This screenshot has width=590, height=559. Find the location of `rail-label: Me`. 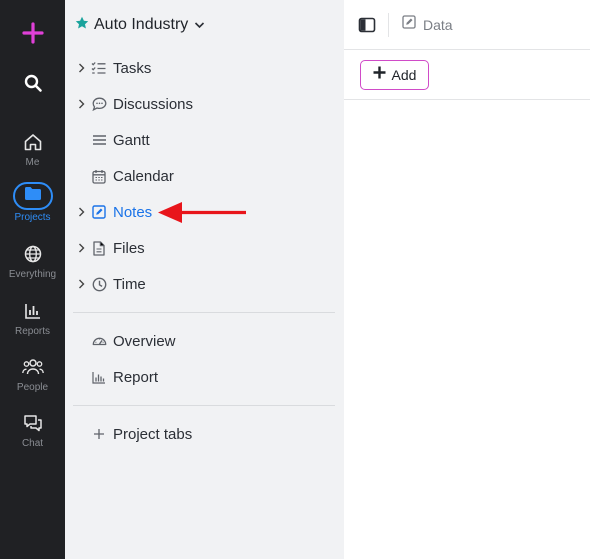

rail-label: Me is located at coordinates (32, 162).